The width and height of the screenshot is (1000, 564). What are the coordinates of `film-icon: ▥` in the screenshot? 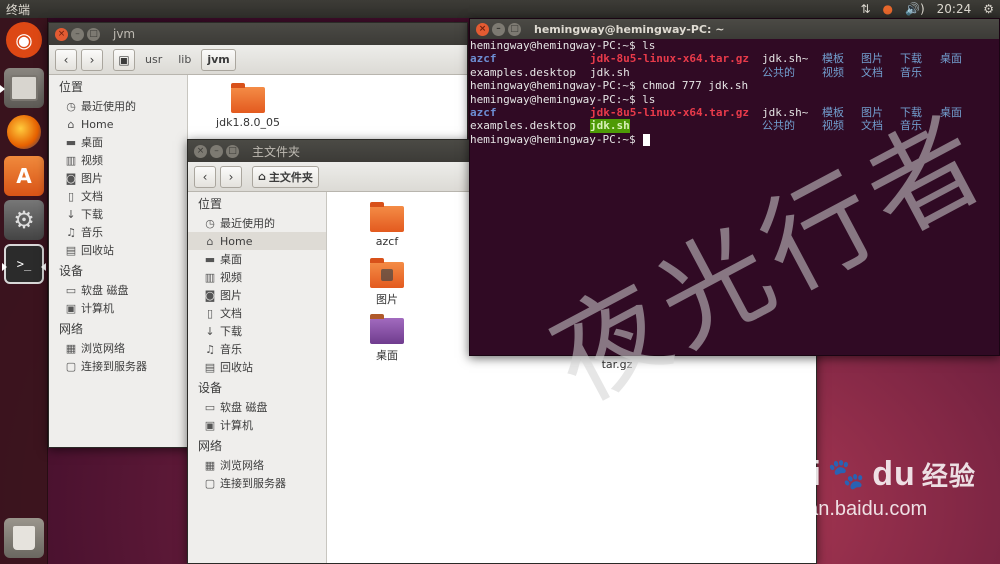 It's located at (210, 277).